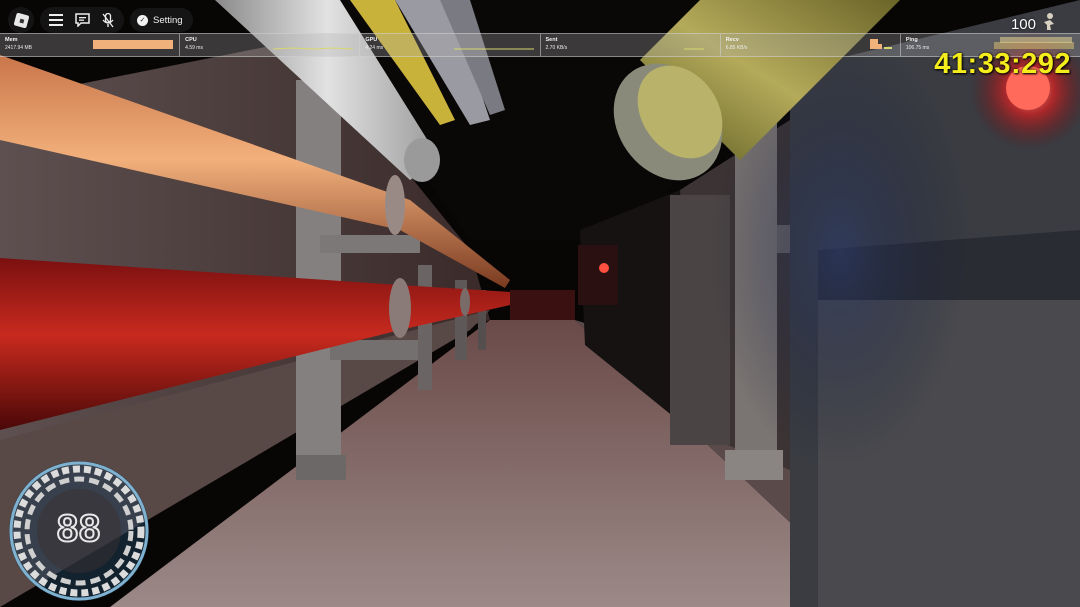 This screenshot has width=1080, height=607. I want to click on stat-mem: Mem 2417.94 MB, so click(90, 45).